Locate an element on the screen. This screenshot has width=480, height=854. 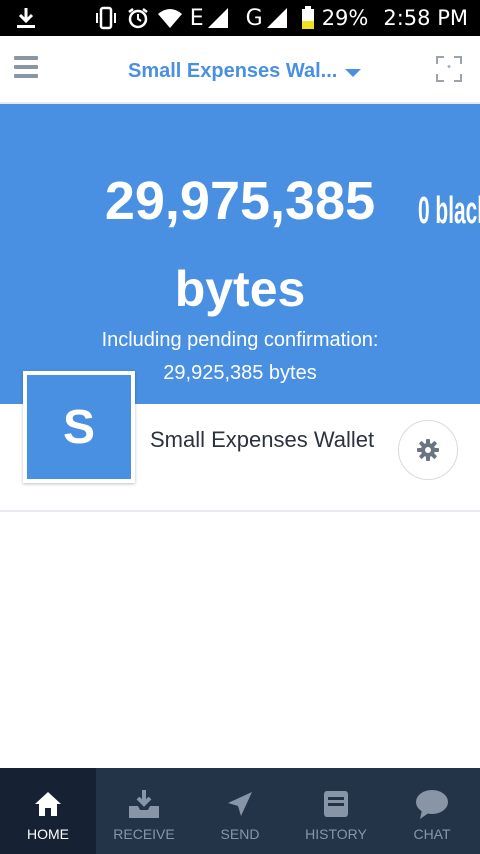
pending-label: Including pending confirmation: is located at coordinates (240, 340).